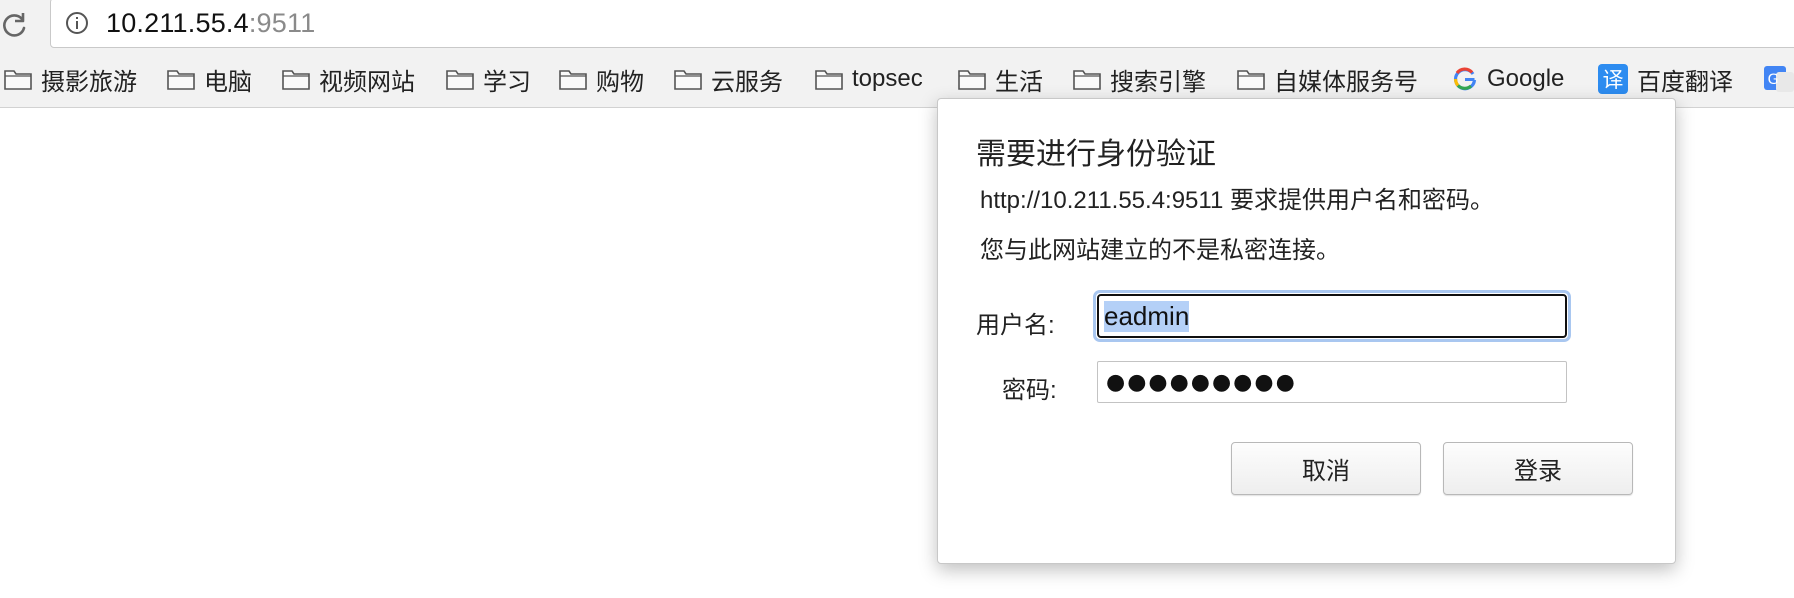  I want to click on bookmark-label: 购物, so click(620, 82).